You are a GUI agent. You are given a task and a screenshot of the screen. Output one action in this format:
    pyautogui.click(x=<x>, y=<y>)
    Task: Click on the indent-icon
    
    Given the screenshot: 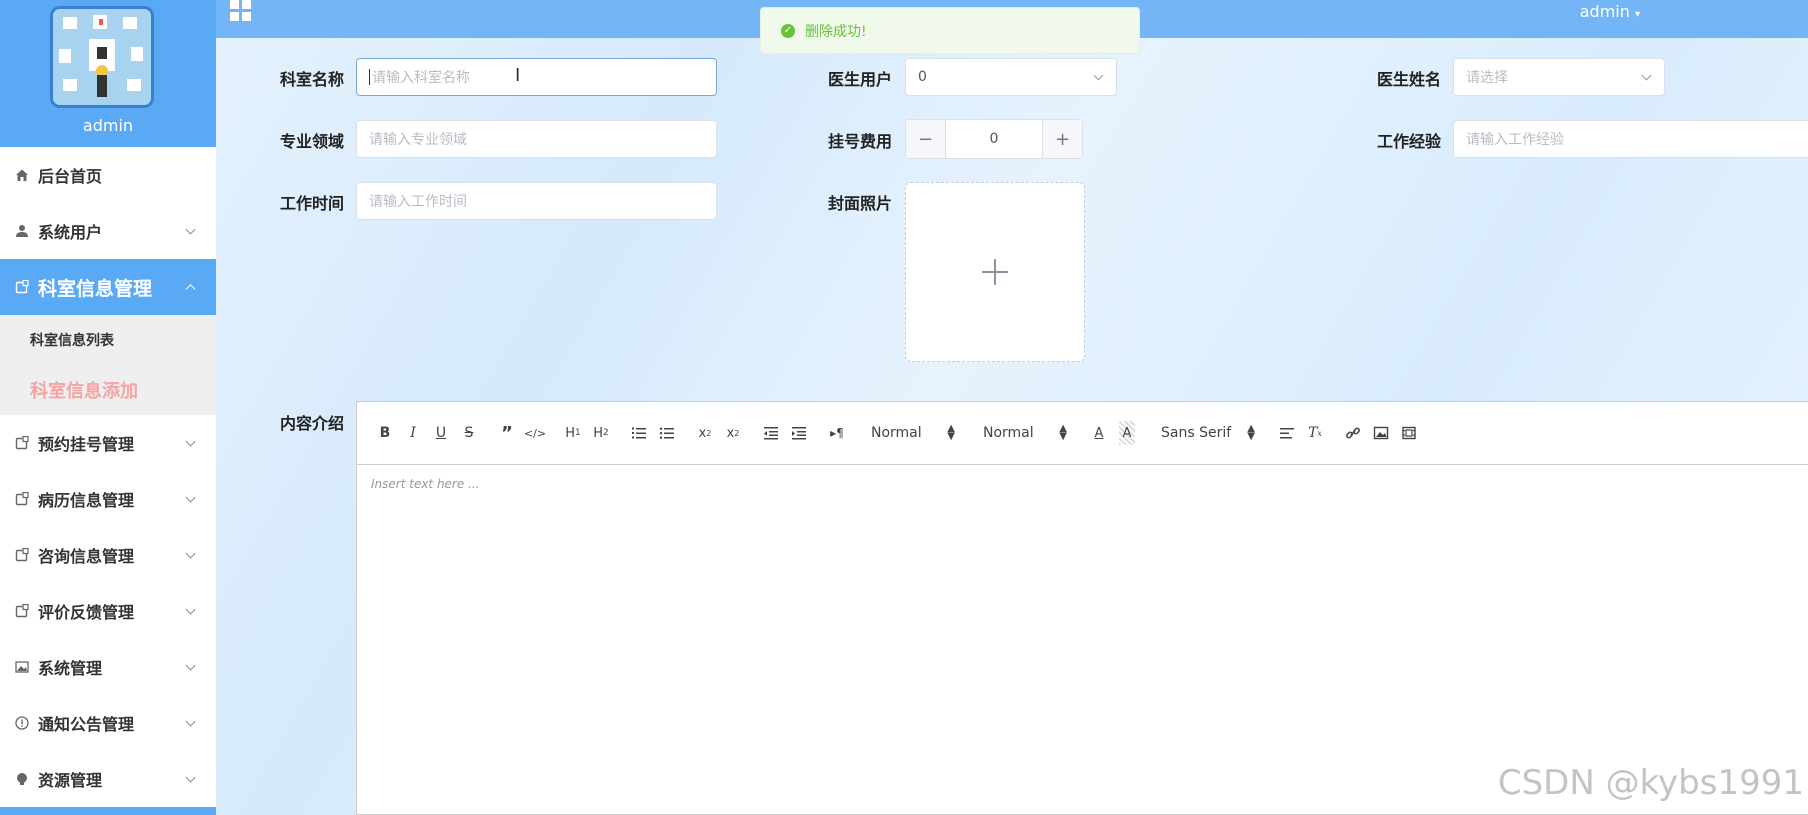 What is the action you would take?
    pyautogui.click(x=799, y=433)
    